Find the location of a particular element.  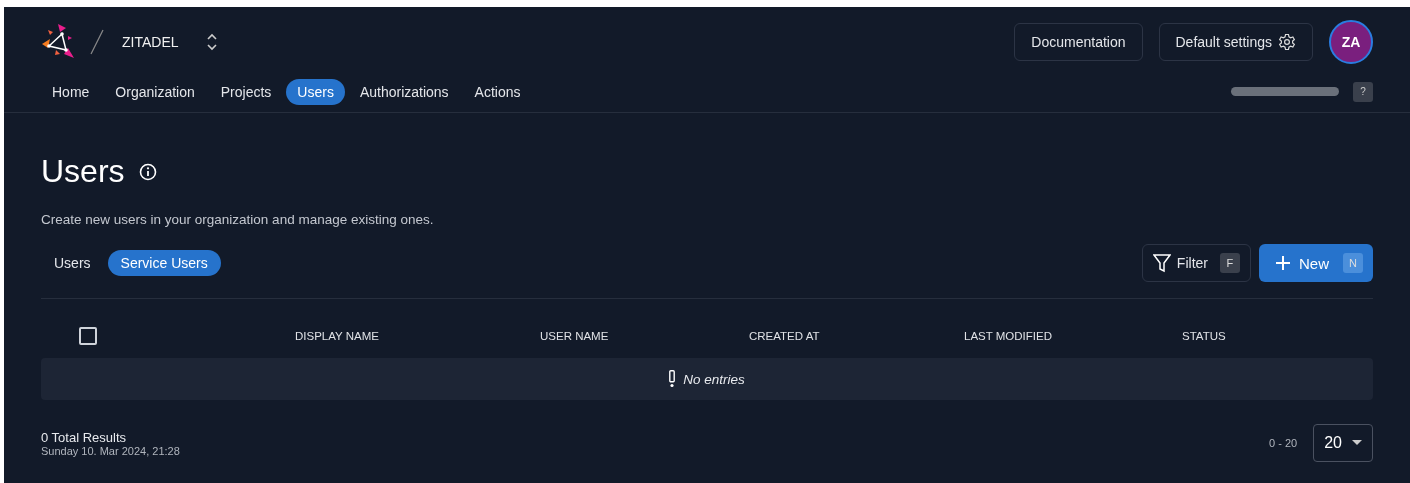

nav-tab: Projects is located at coordinates (246, 91).